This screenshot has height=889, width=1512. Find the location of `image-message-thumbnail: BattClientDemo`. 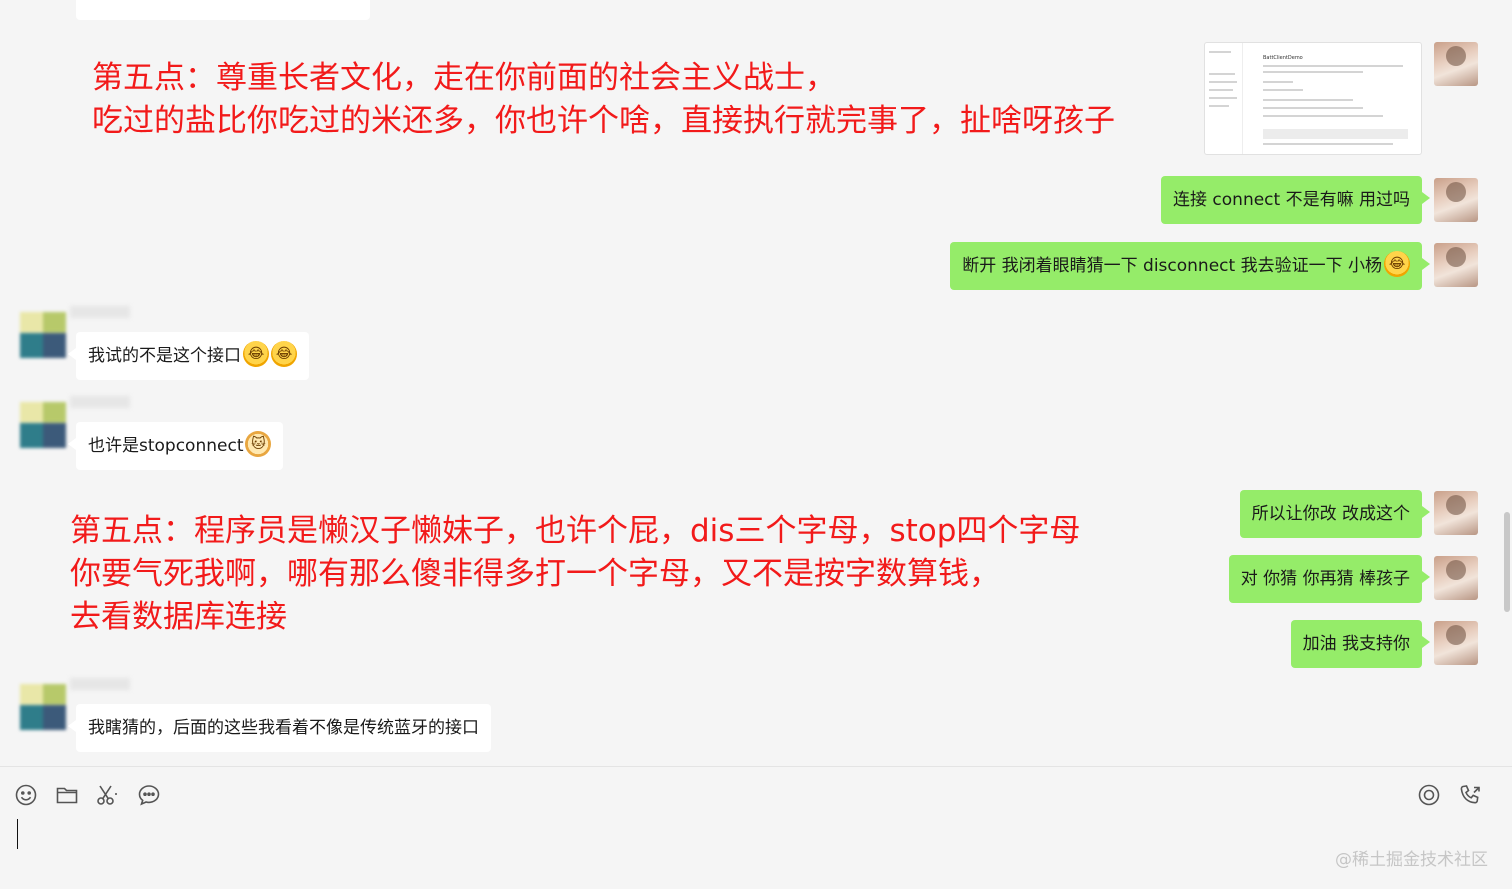

image-message-thumbnail: BattClientDemo is located at coordinates (1313, 98).